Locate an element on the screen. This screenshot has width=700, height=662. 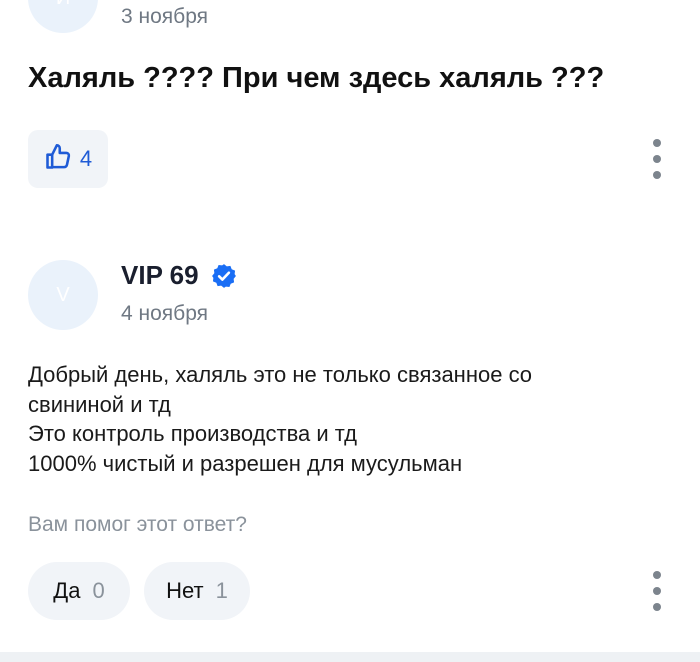
no-count: 1 is located at coordinates (221, 590).